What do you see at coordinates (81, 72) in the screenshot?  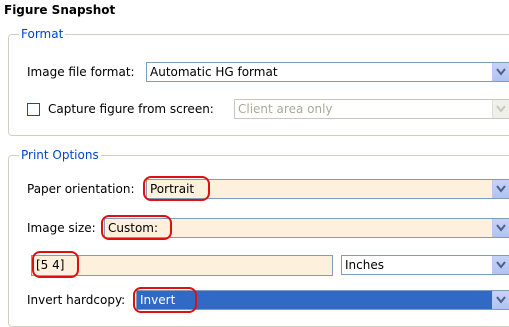 I see `image-file-format-label: Image file format:` at bounding box center [81, 72].